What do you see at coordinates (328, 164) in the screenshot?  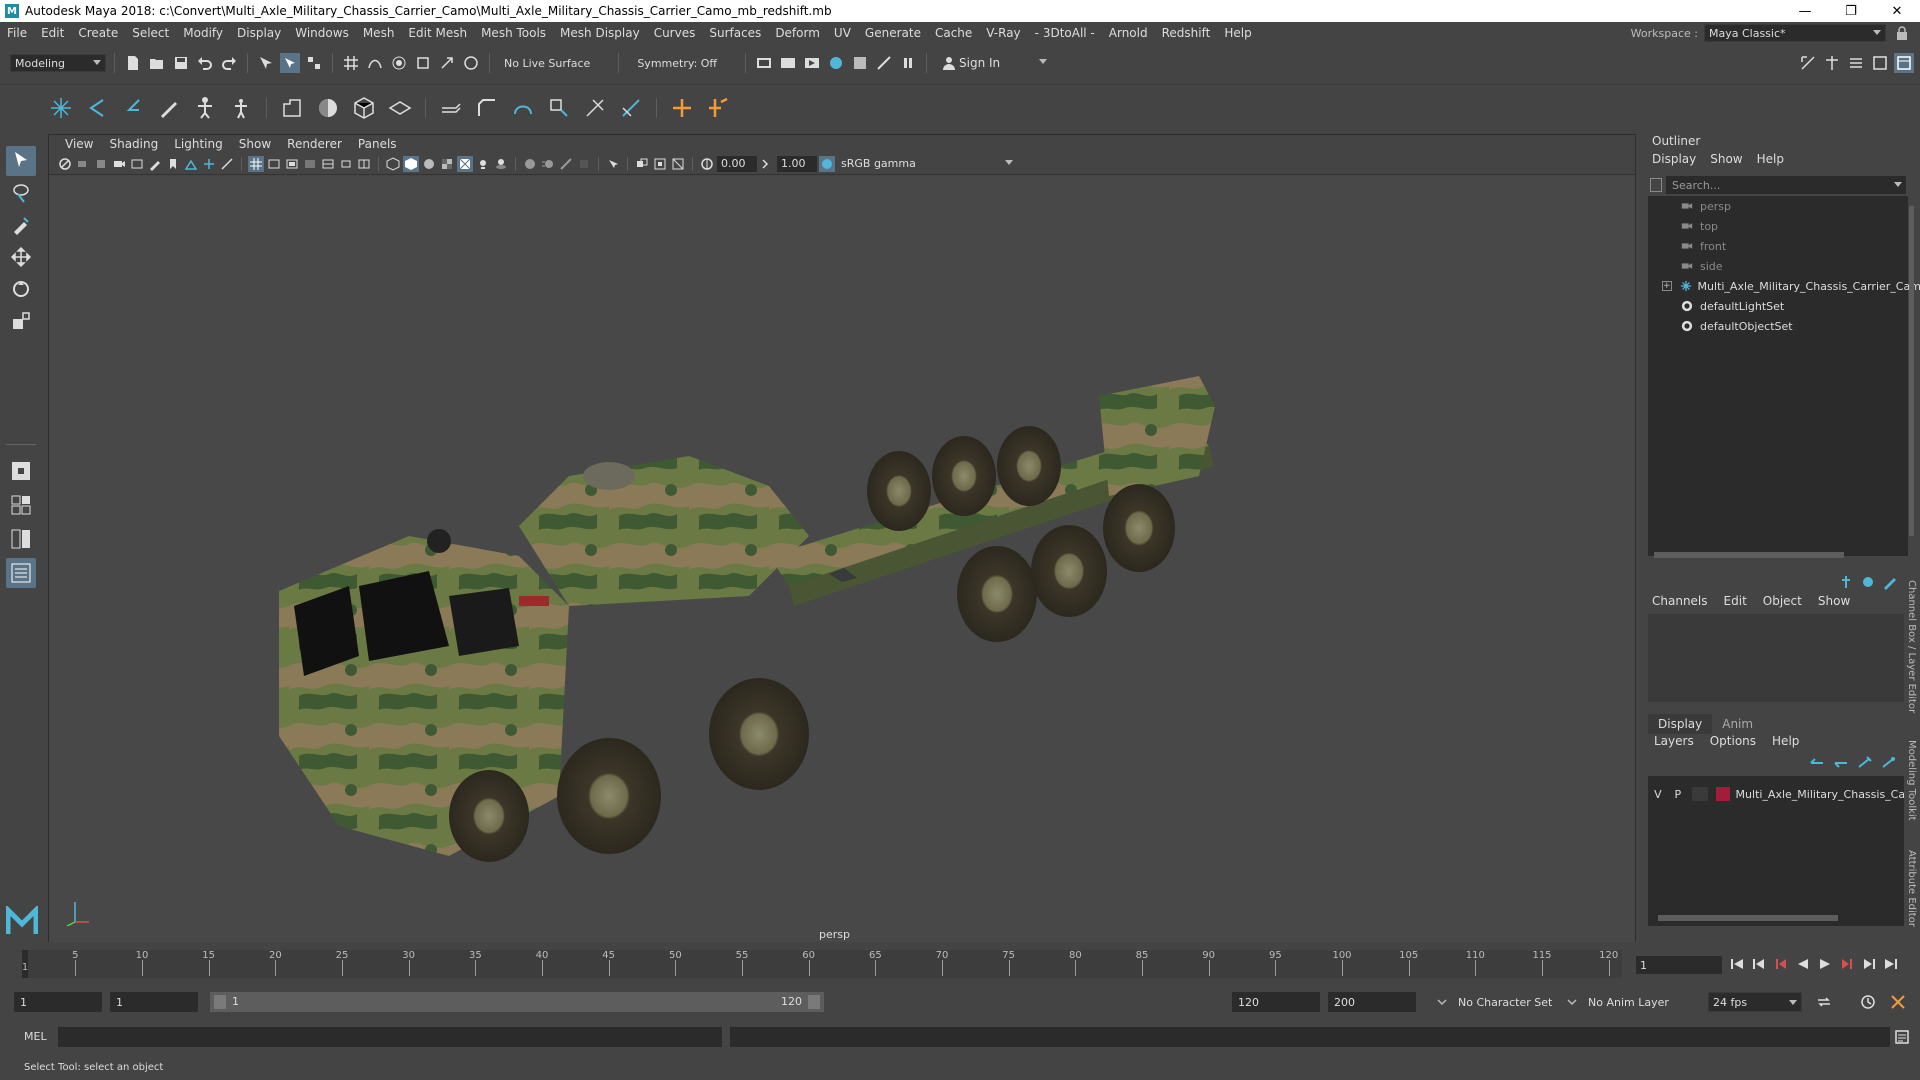 I see `field-chart-icon` at bounding box center [328, 164].